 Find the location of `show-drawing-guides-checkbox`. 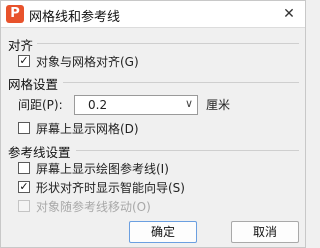

show-drawing-guides-checkbox is located at coordinates (24, 168).